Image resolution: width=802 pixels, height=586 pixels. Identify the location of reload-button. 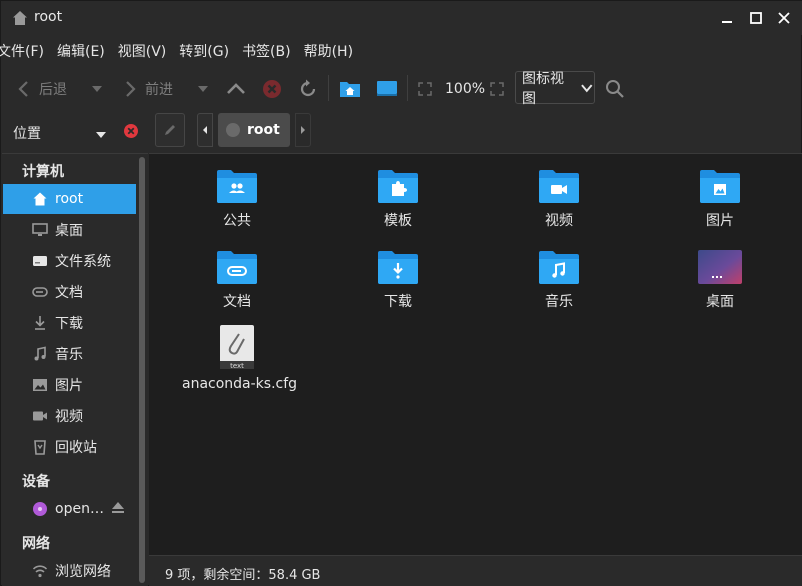
(308, 89).